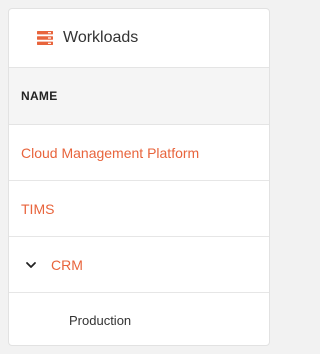 The width and height of the screenshot is (320, 354). What do you see at coordinates (37, 209) in the screenshot?
I see `workload-link-tims: TIMS` at bounding box center [37, 209].